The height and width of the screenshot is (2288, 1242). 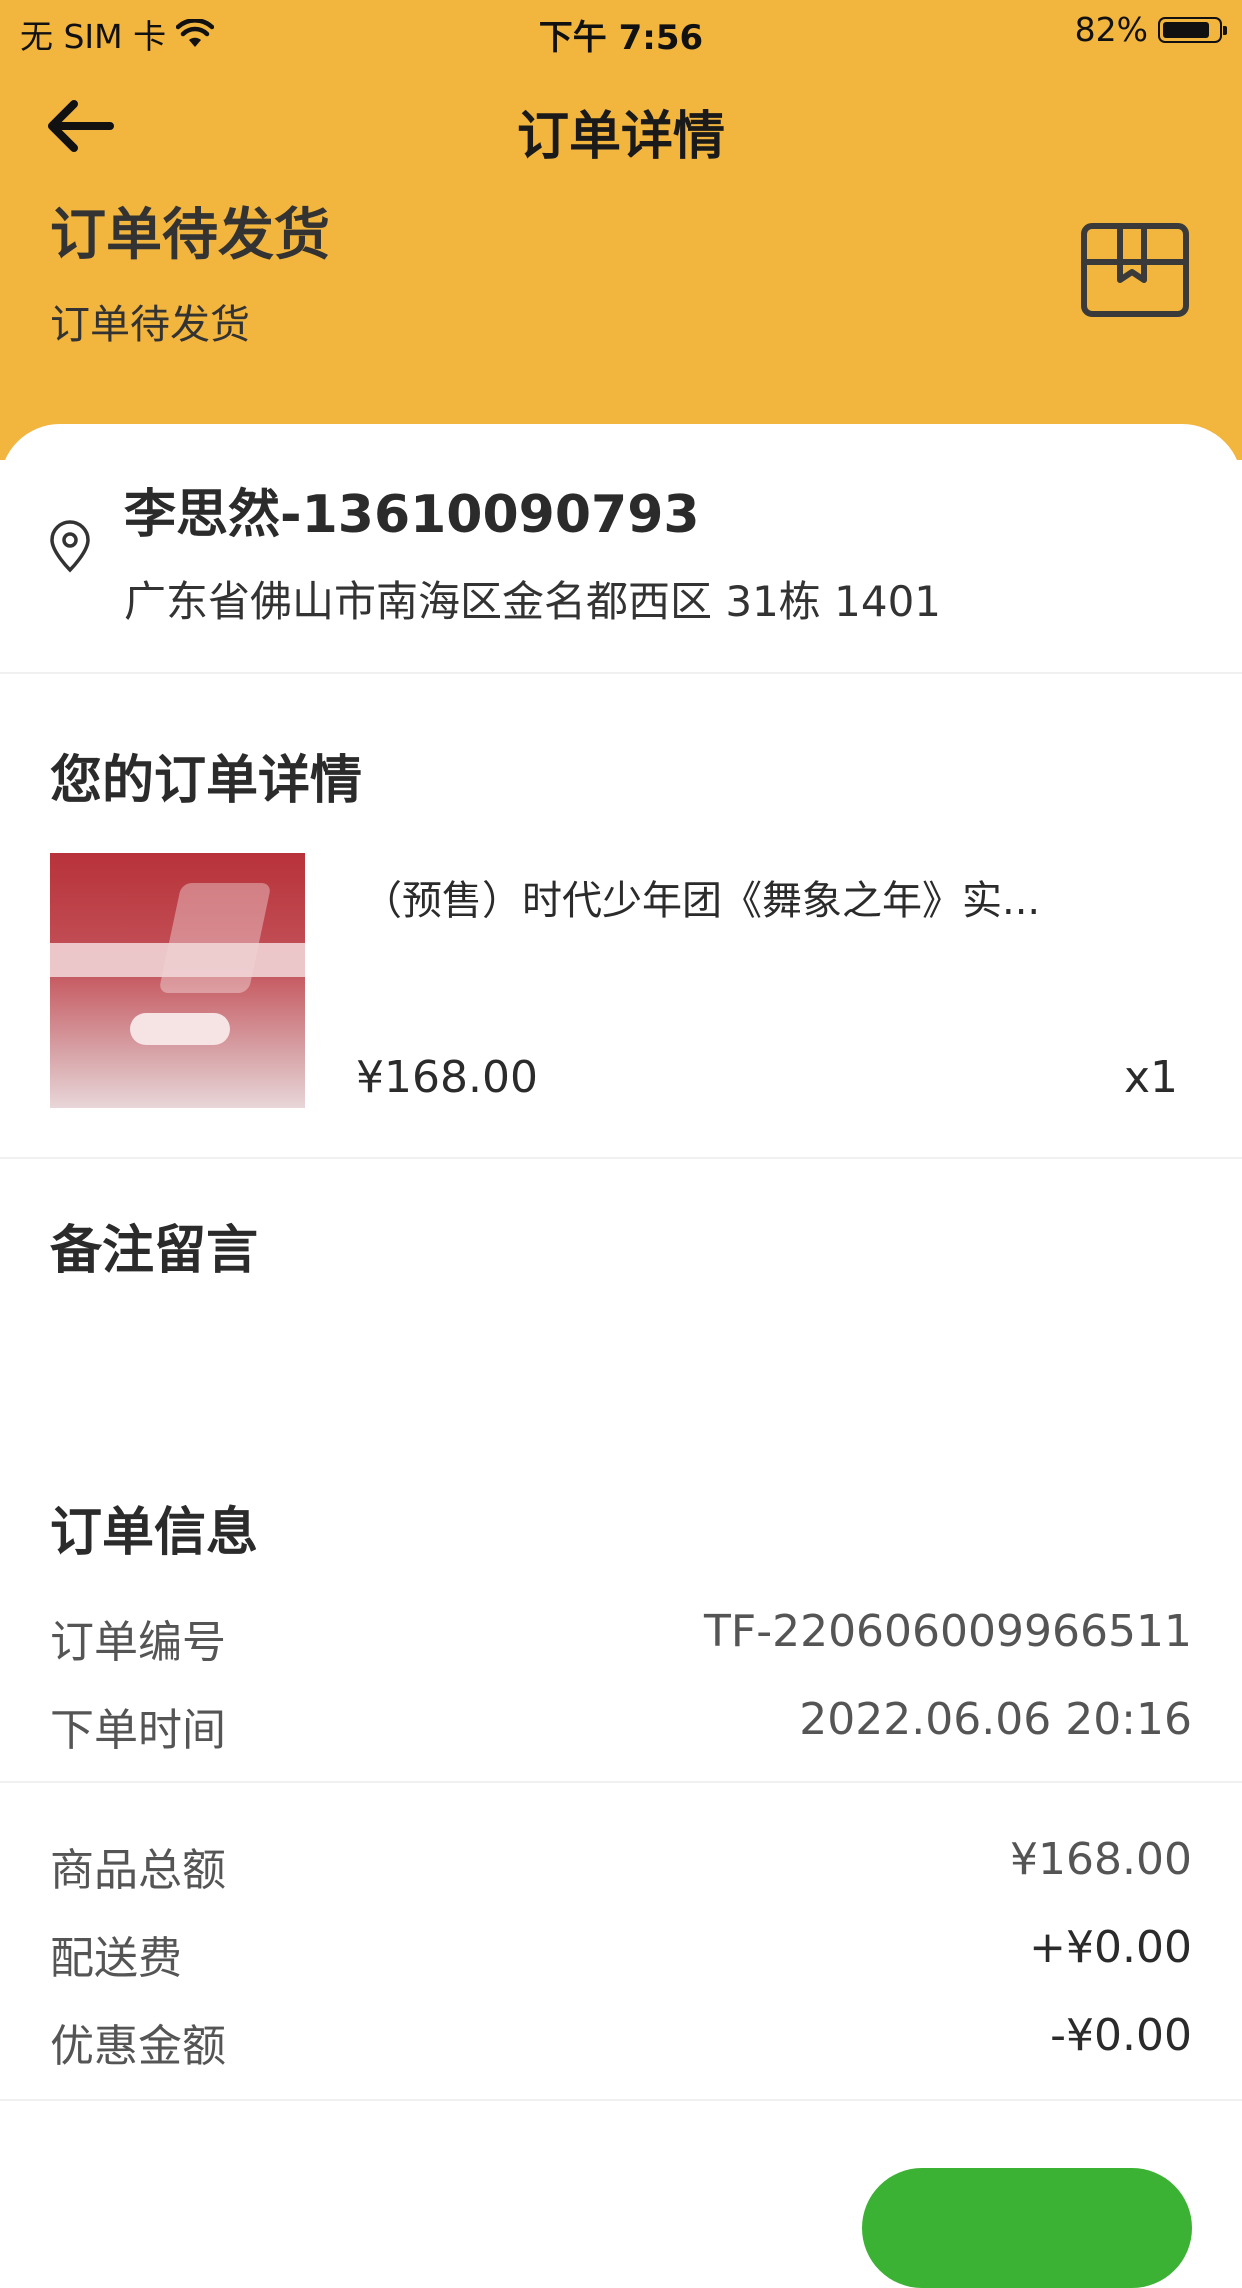 What do you see at coordinates (1135, 270) in the screenshot?
I see `package-icon` at bounding box center [1135, 270].